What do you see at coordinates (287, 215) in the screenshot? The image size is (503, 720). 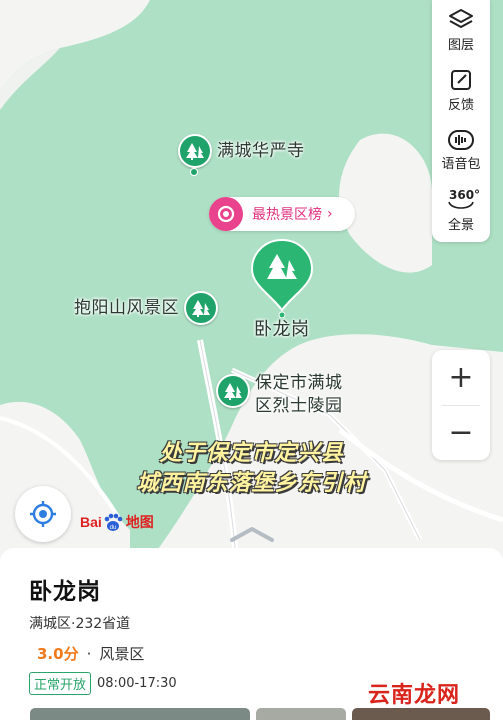 I see `hot-ranking-label: 最热景区榜` at bounding box center [287, 215].